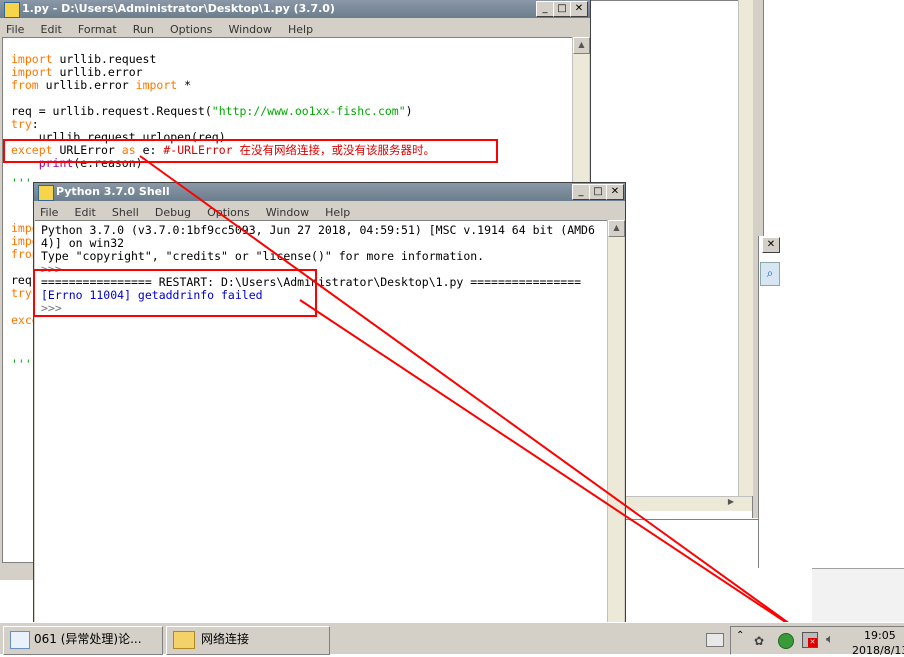 This screenshot has width=904, height=657. Describe the element at coordinates (184, 640) in the screenshot. I see `folder-icon` at that location.